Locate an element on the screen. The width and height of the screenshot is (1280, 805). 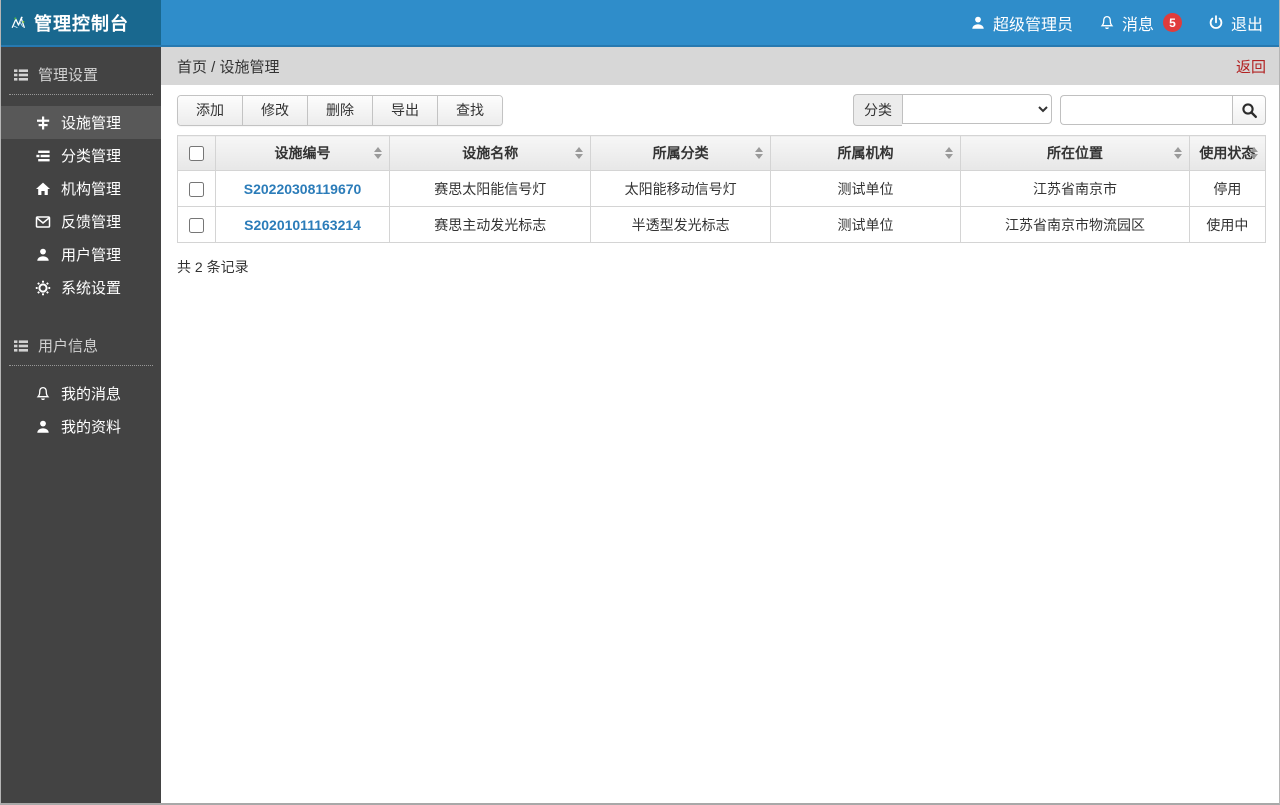
search-group is located at coordinates (1163, 110).